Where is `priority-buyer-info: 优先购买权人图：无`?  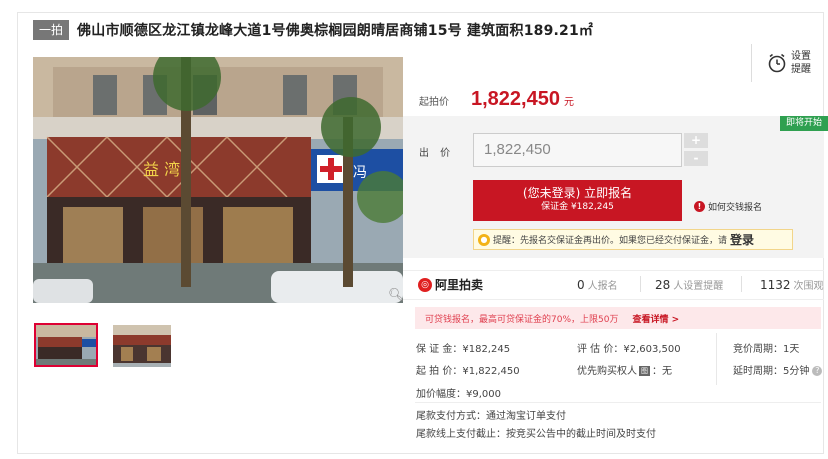 priority-buyer-info: 优先购买权人图：无 is located at coordinates (624, 371).